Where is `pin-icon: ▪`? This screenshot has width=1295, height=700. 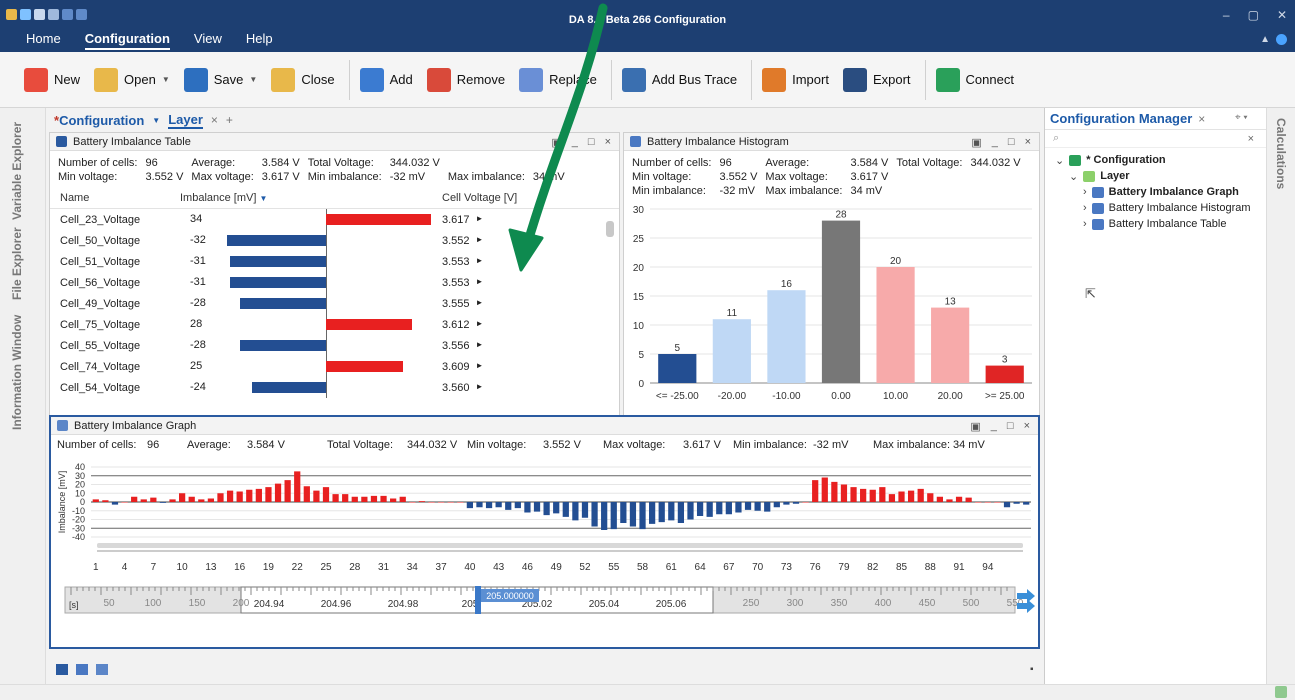
pin-icon: ▪ is located at coordinates (1032, 669).